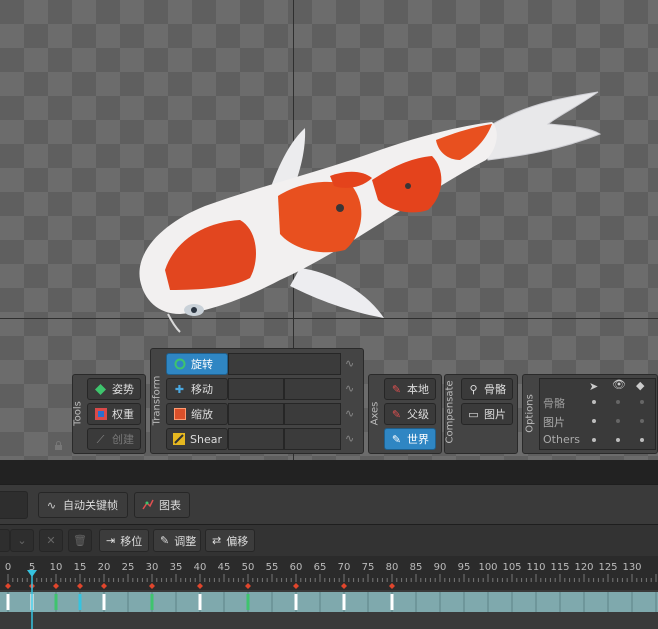 Image resolution: width=658 pixels, height=629 pixels. What do you see at coordinates (78, 413) in the screenshot?
I see `tools-panel-label: Tools` at bounding box center [78, 413].